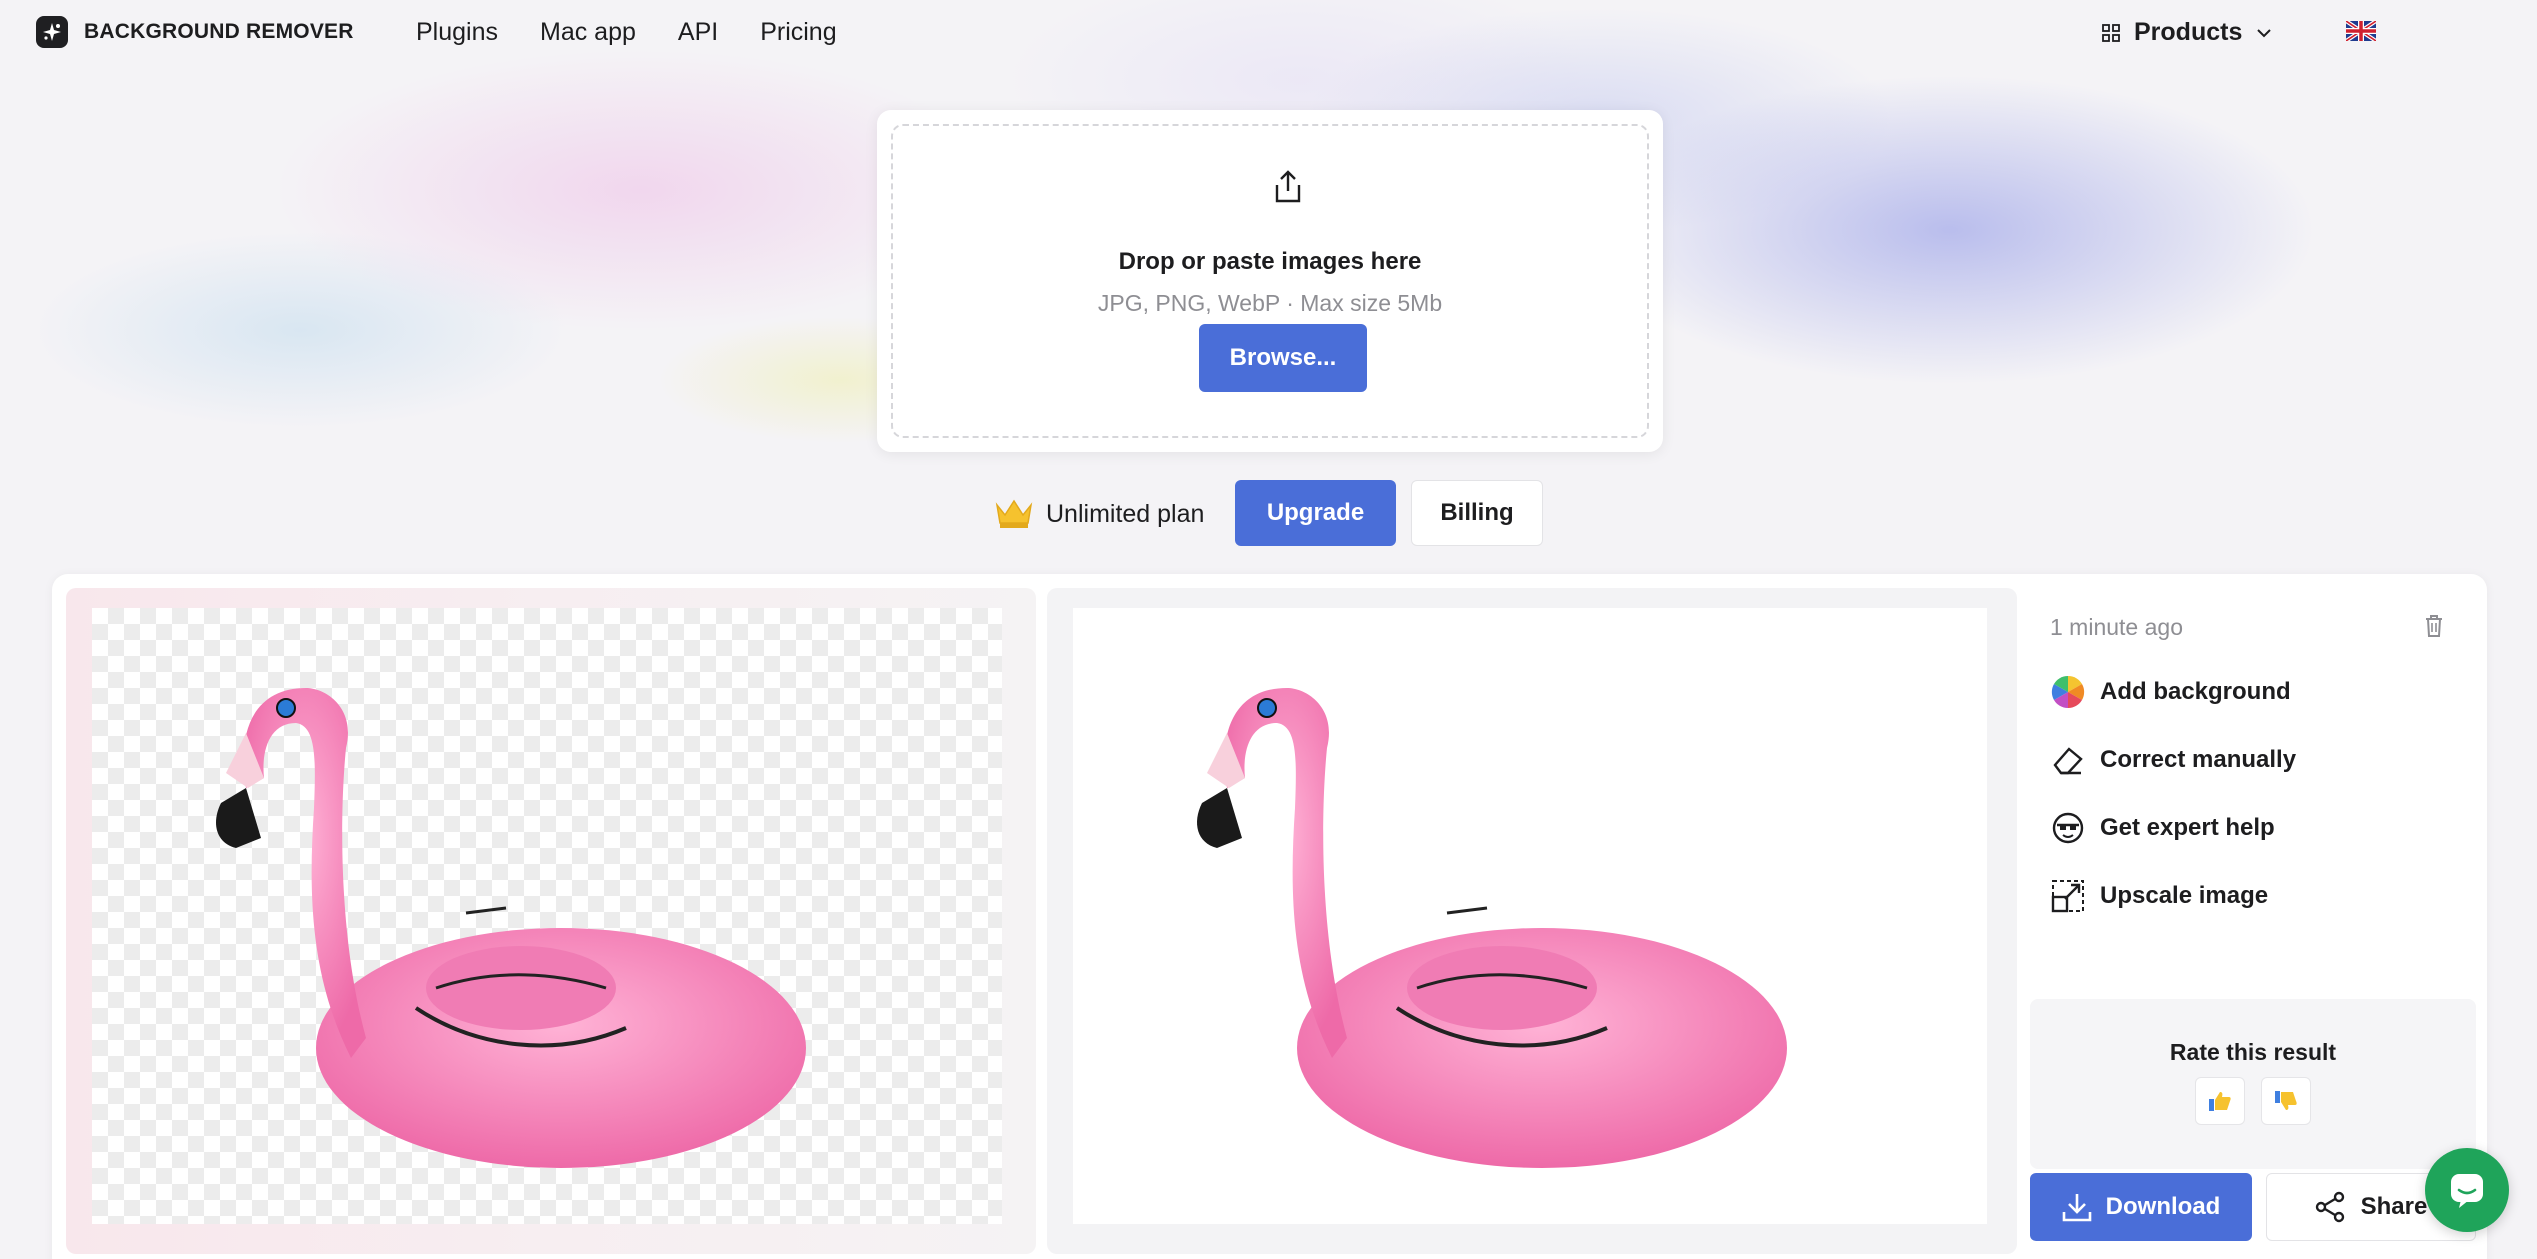  Describe the element at coordinates (2434, 626) in the screenshot. I see `trash-icon` at that location.